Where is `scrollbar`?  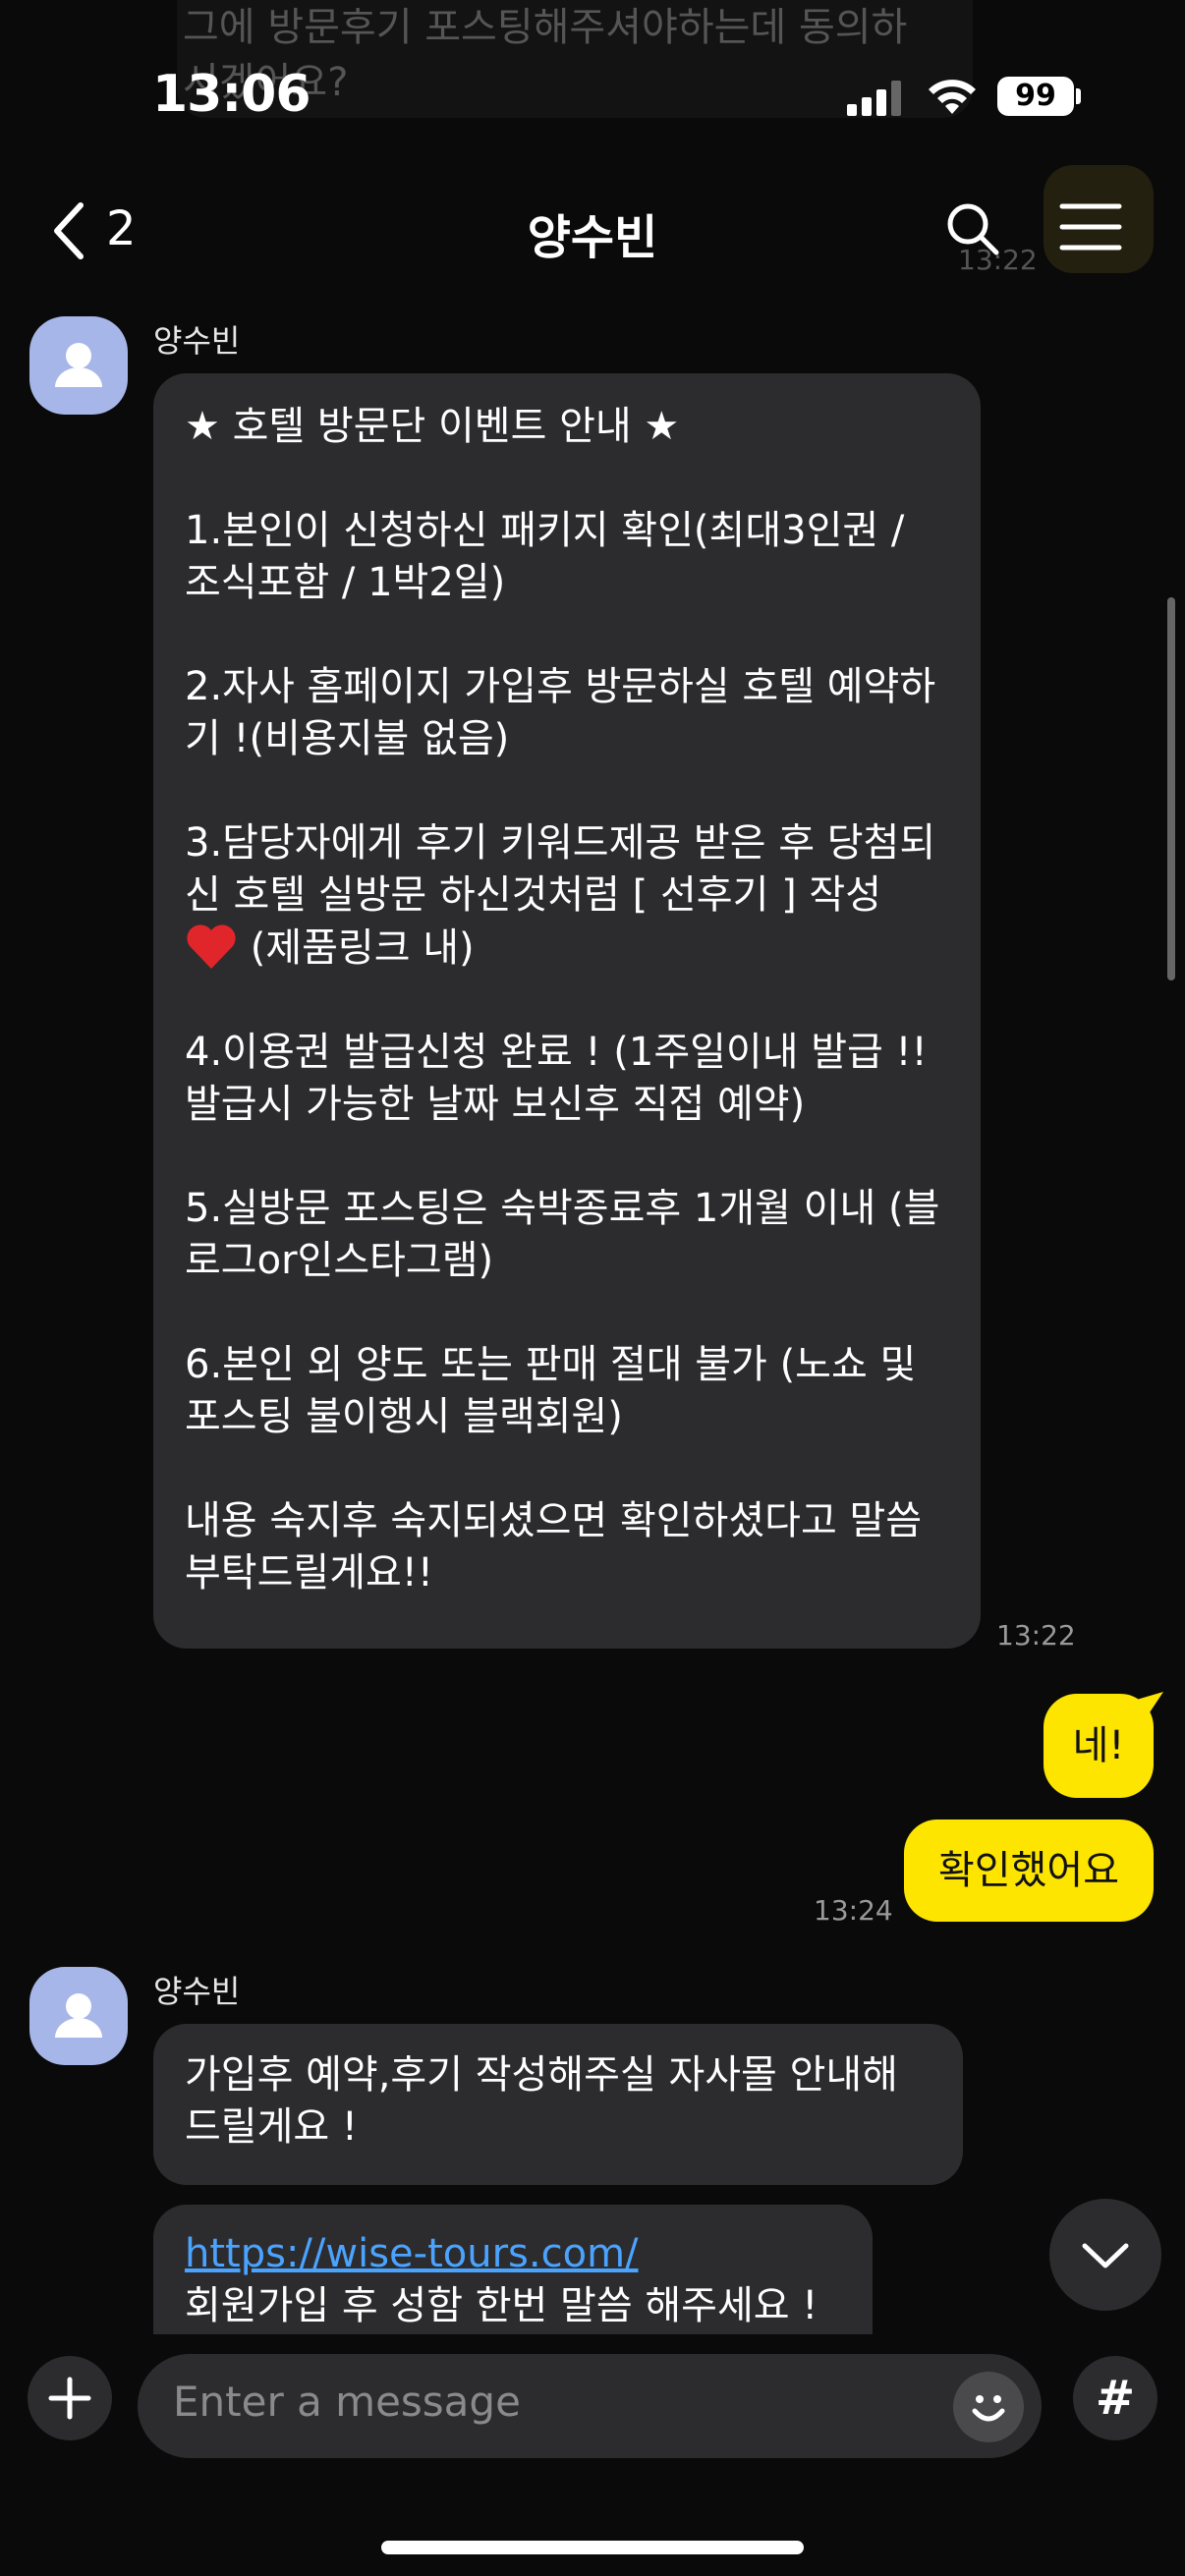
scrollbar is located at coordinates (1171, 788).